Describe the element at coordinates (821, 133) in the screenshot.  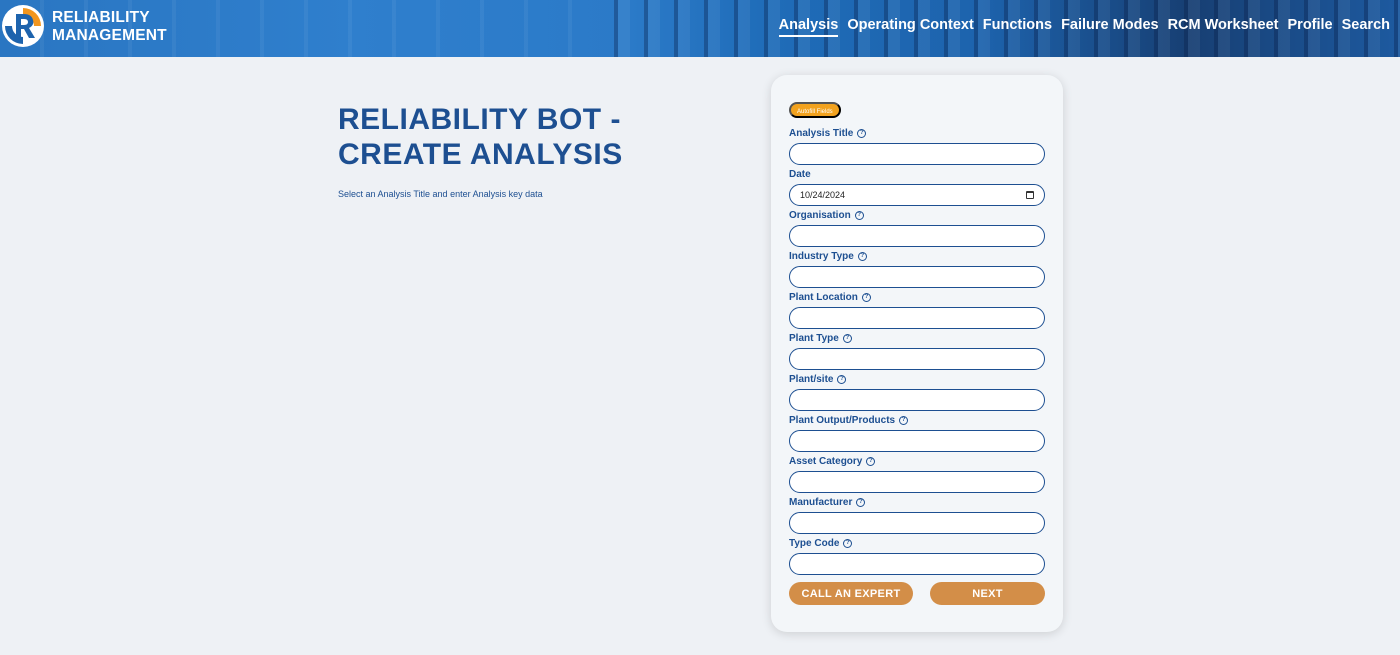
I see `field-label-text: Analysis Title` at that location.